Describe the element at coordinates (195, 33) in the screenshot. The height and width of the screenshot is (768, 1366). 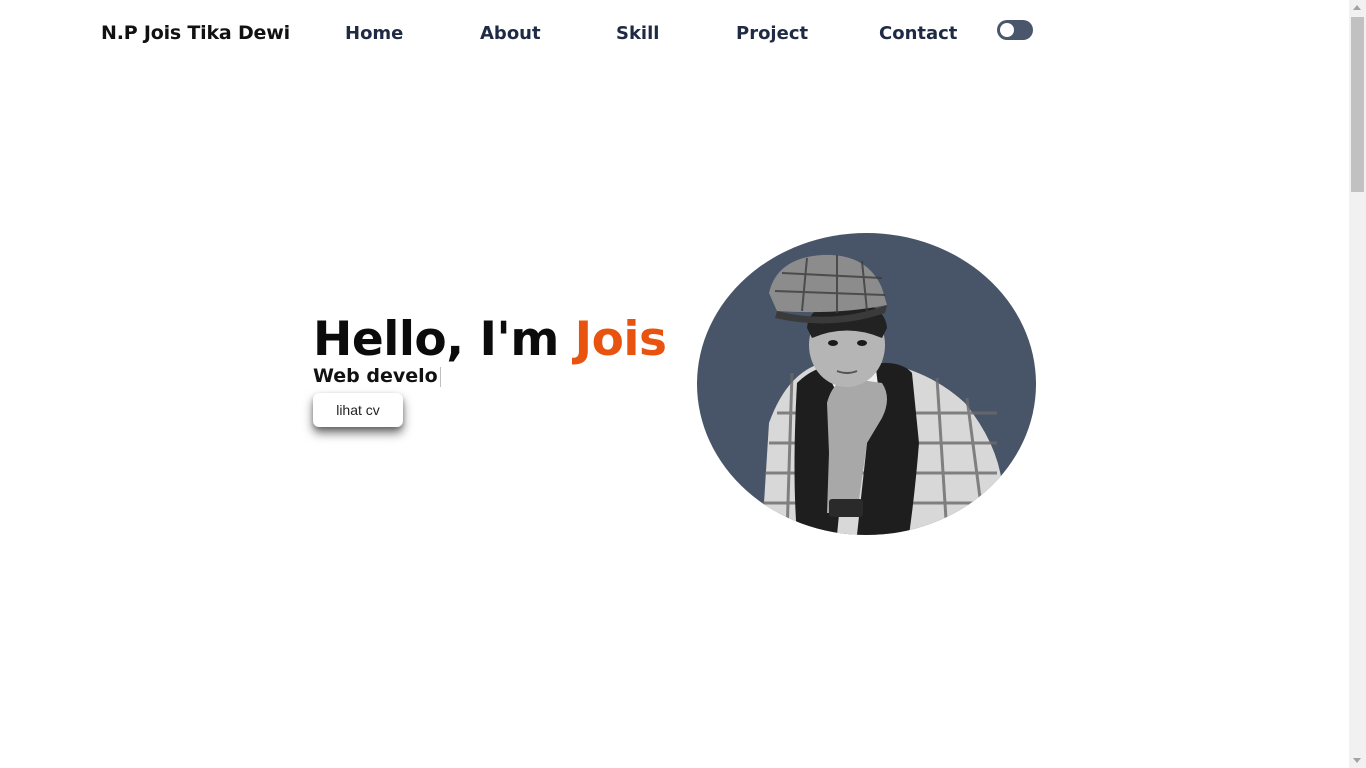
I see `brand-logo-text: N.P Jois Tika Dewi` at that location.